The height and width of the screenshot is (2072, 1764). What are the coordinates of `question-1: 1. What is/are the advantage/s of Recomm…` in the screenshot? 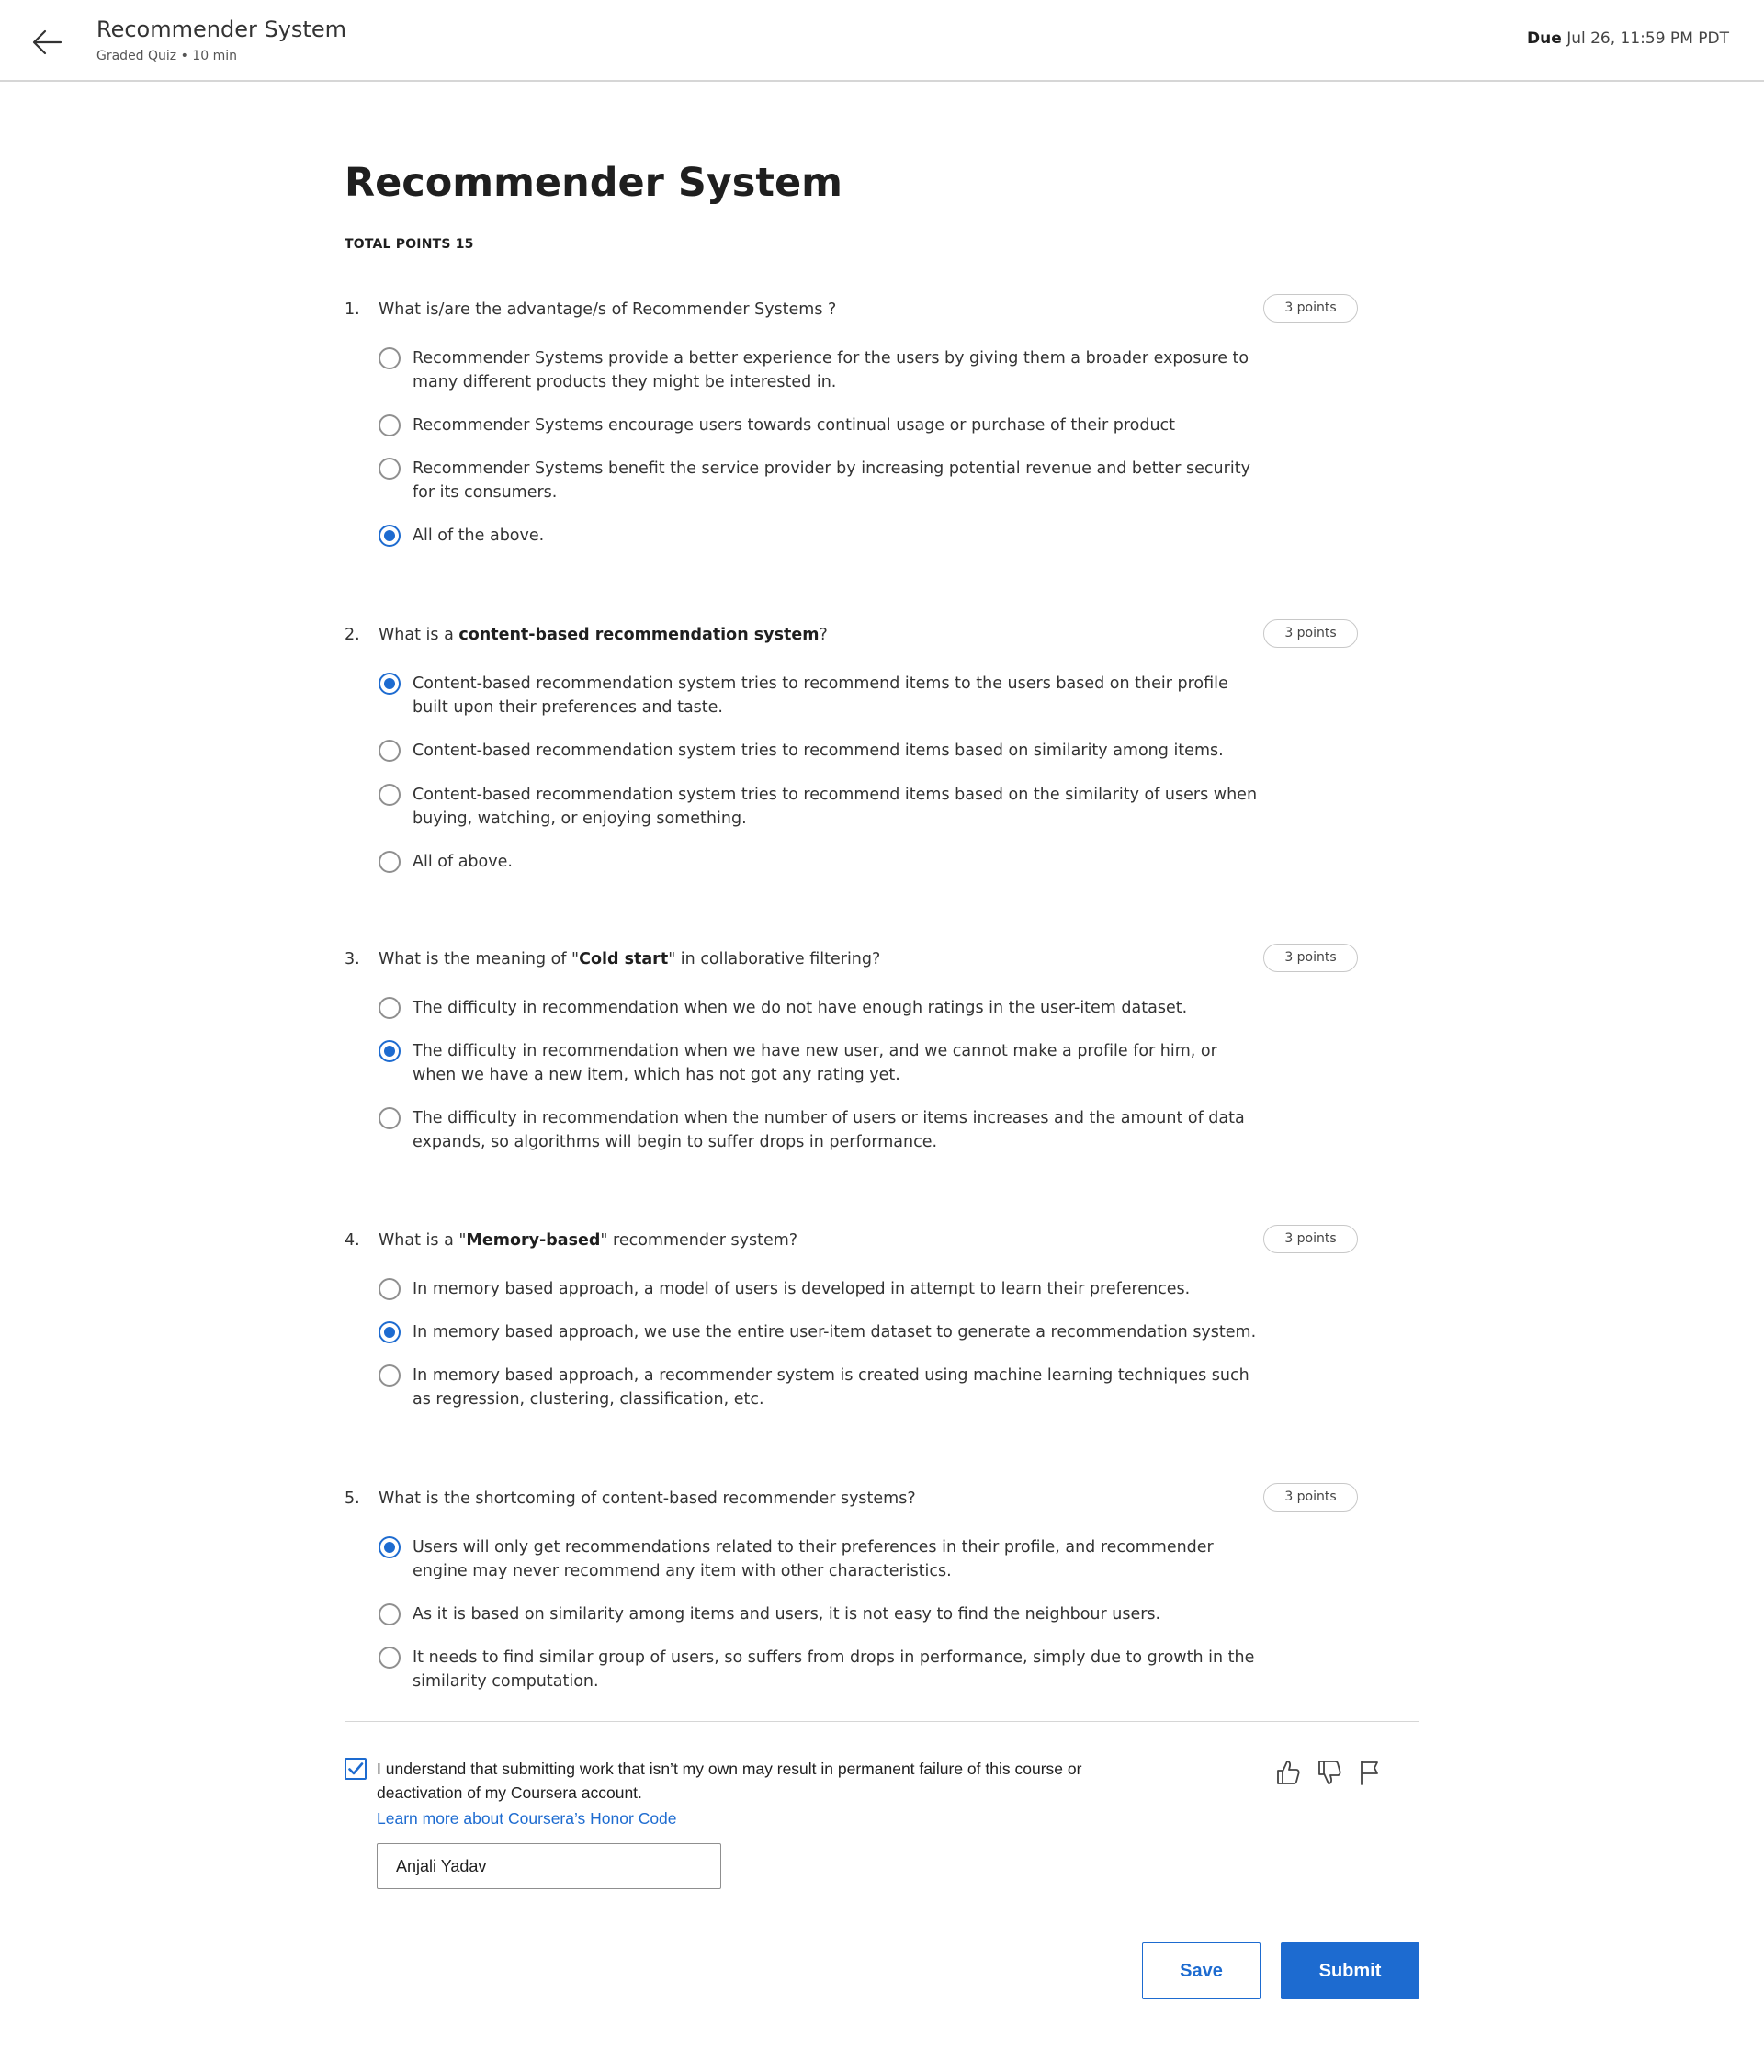 It's located at (854, 420).